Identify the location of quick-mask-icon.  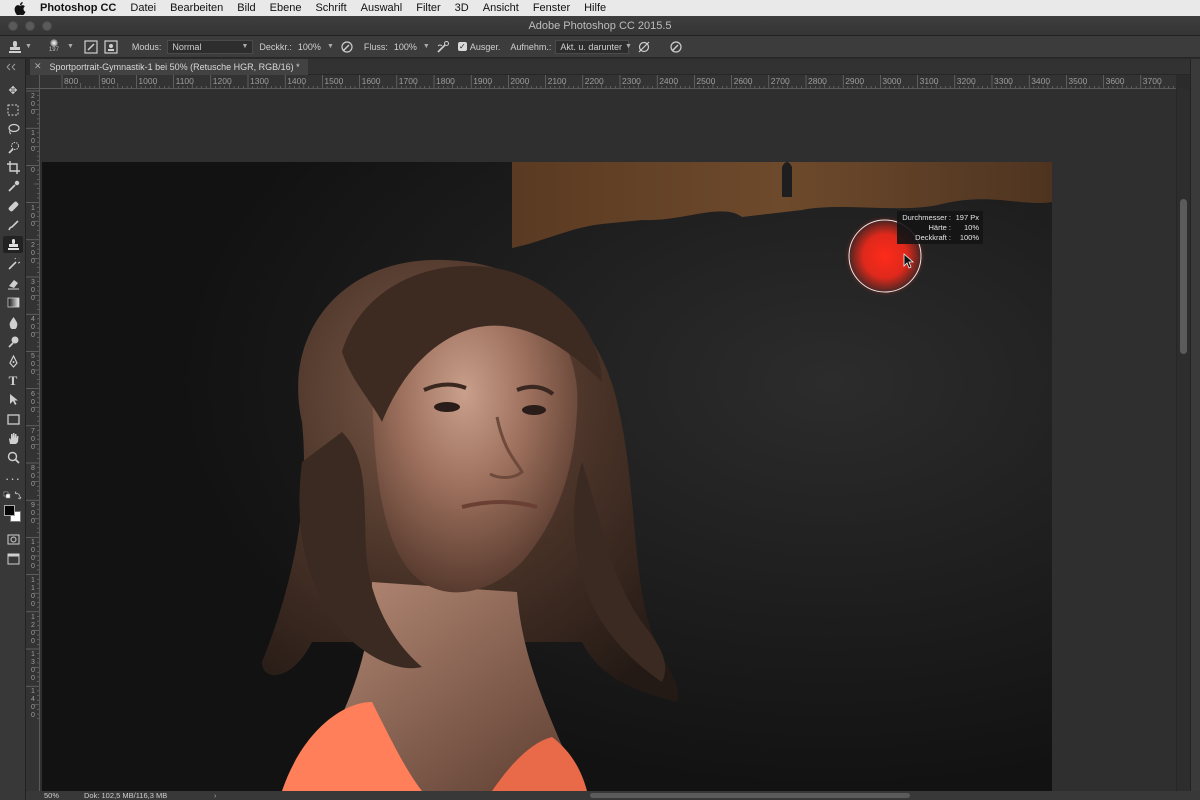
(13, 539).